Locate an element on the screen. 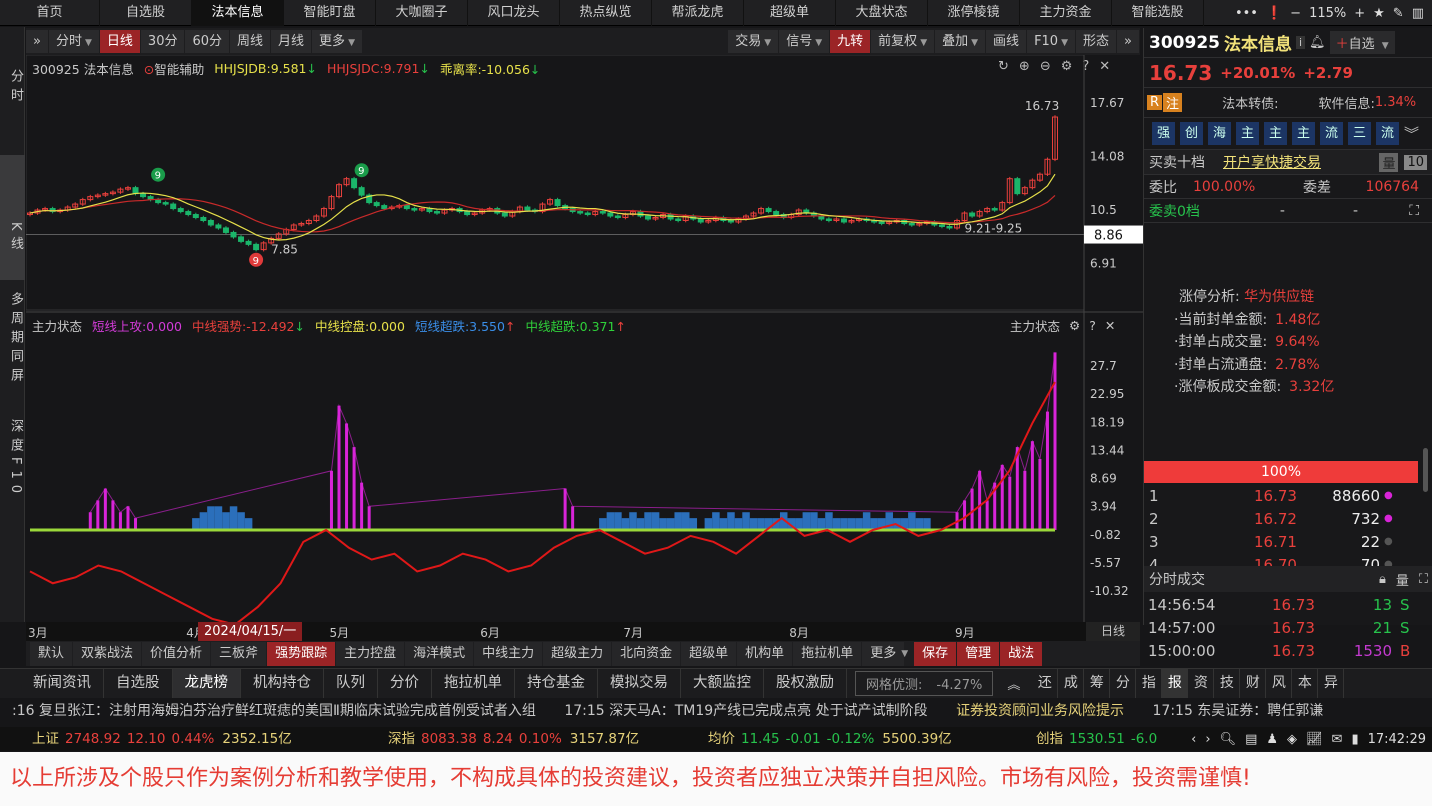  nav-tab: 智能盯盘 is located at coordinates (330, 13).